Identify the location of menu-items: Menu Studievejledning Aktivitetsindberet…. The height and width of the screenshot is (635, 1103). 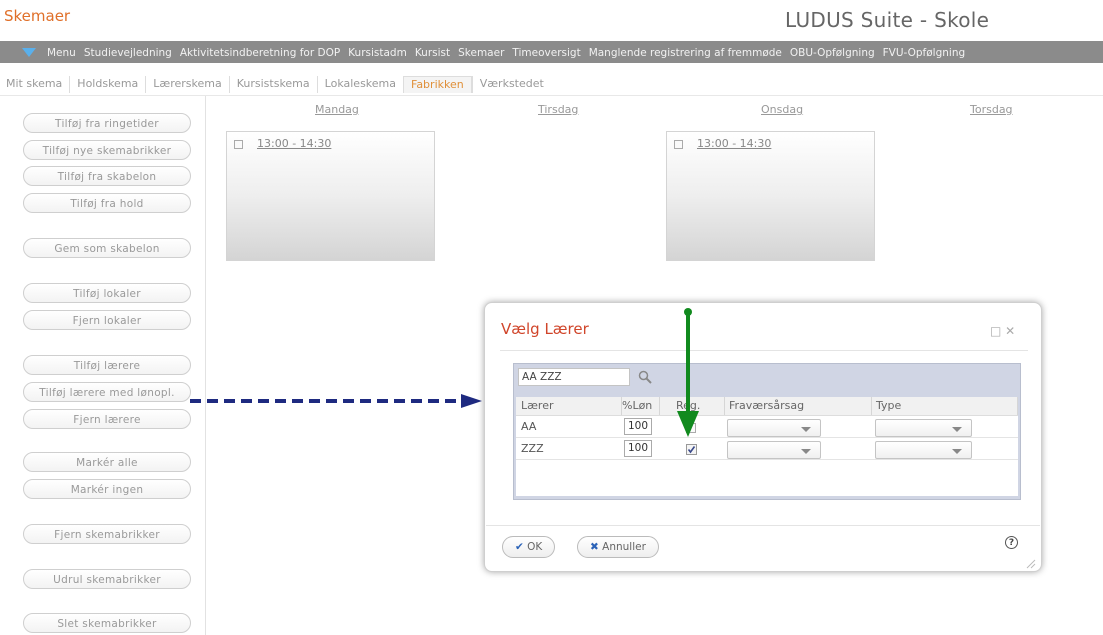
(510, 53).